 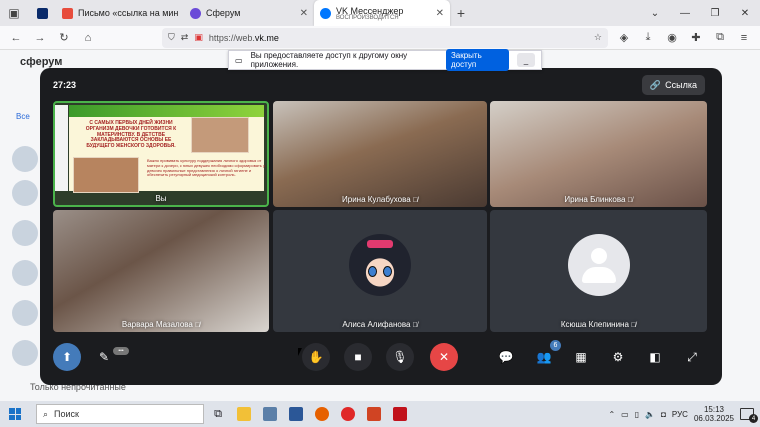 I want to click on layout-grid-icon: ▦, so click(x=581, y=357).